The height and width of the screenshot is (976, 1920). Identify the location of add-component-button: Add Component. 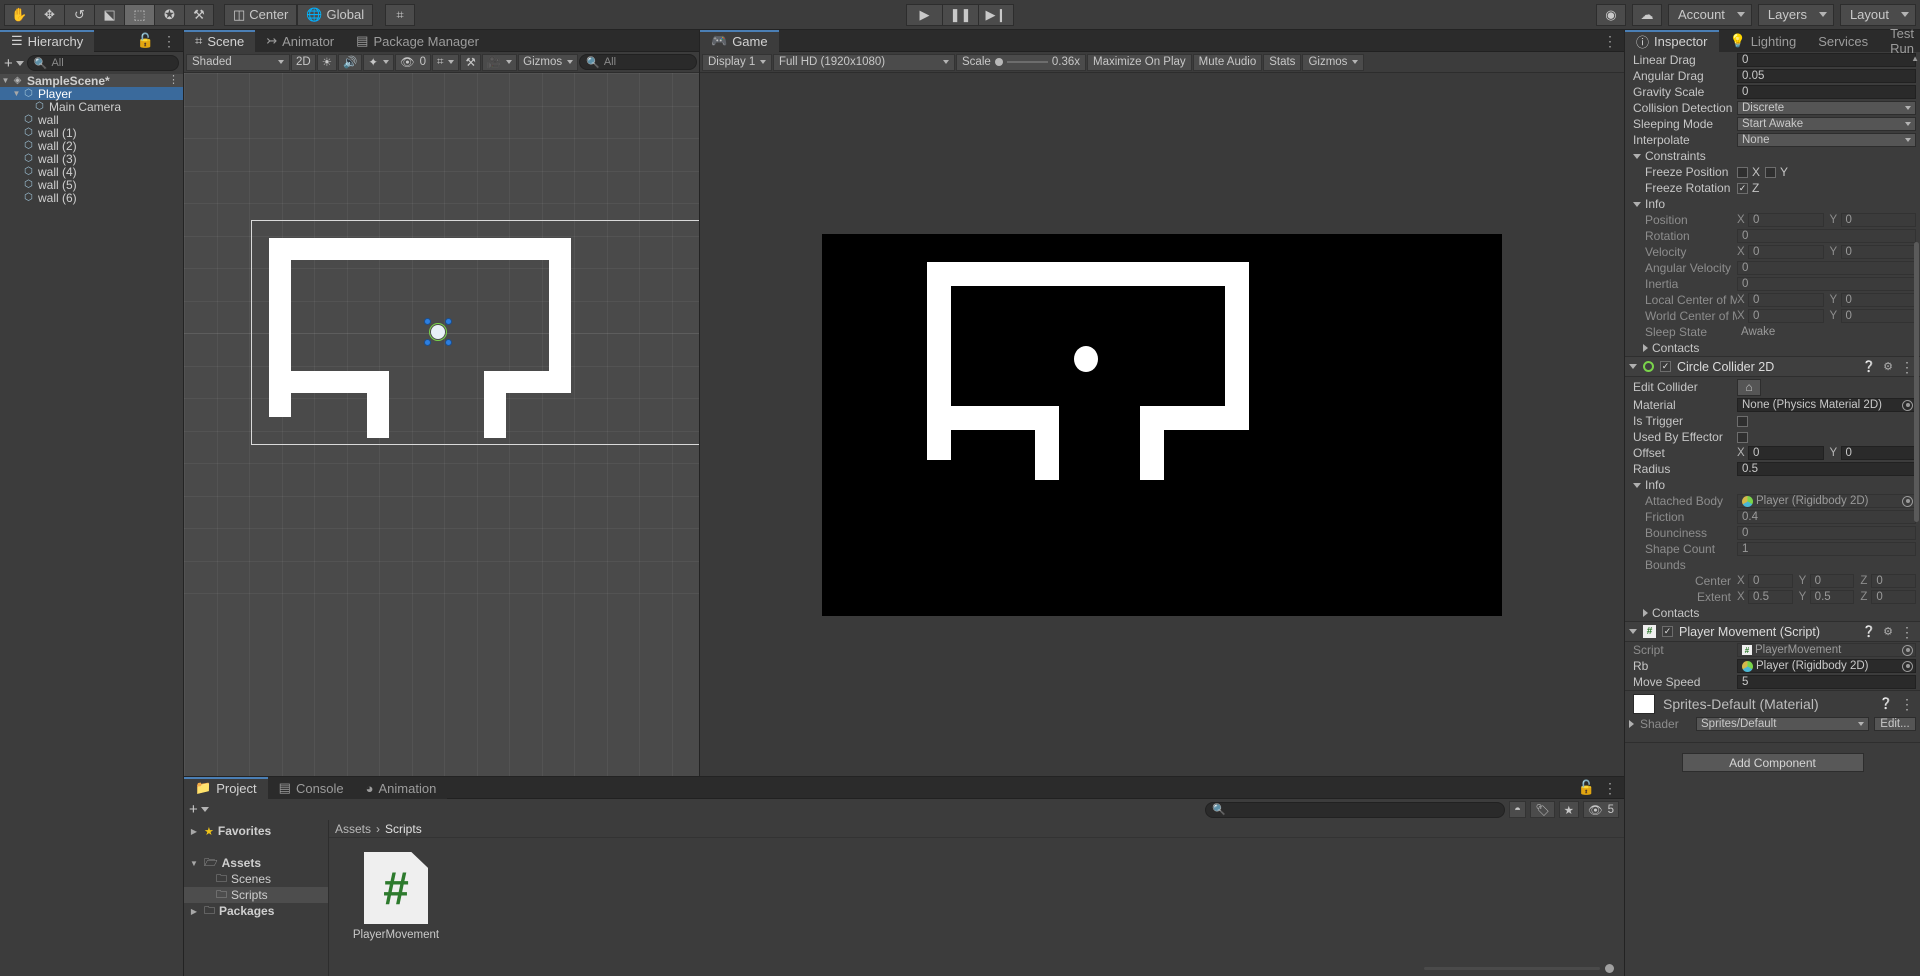
(1772, 762).